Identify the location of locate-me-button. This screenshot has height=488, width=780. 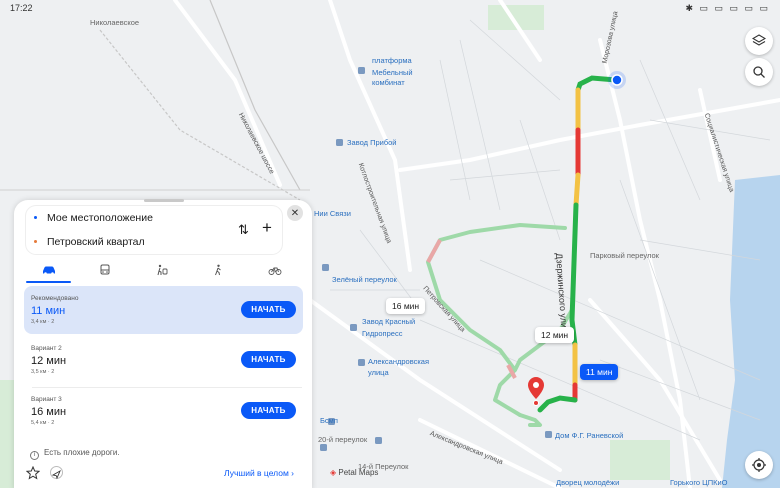
(759, 465).